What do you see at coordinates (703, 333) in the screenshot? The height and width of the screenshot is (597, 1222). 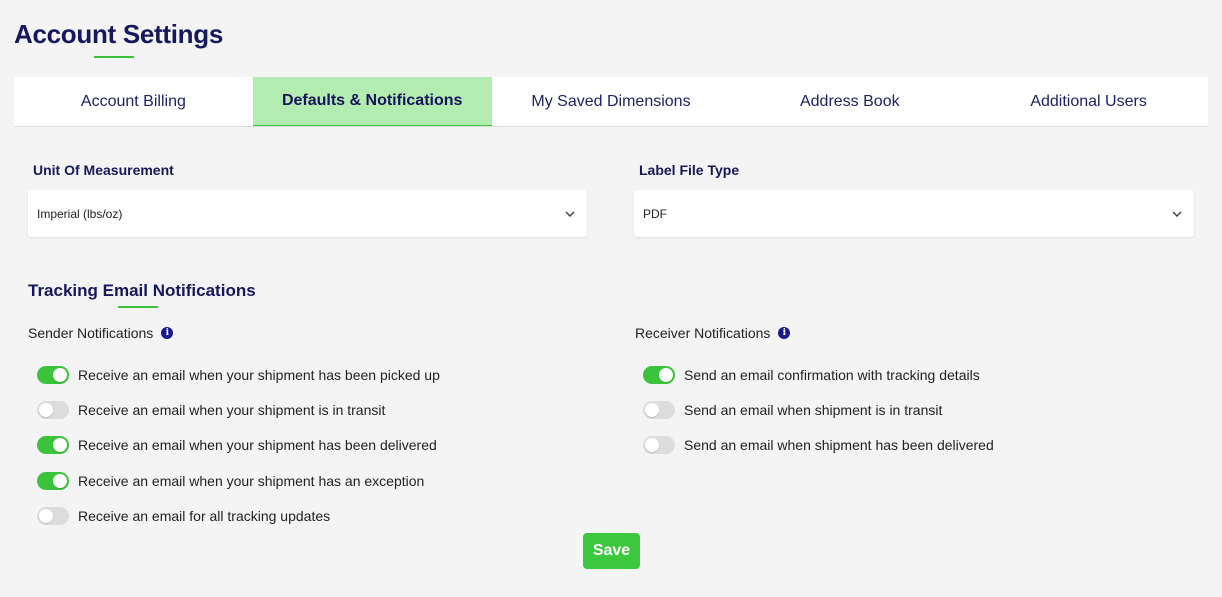 I see `receiver-notifications-label: Receiver Notifications` at bounding box center [703, 333].